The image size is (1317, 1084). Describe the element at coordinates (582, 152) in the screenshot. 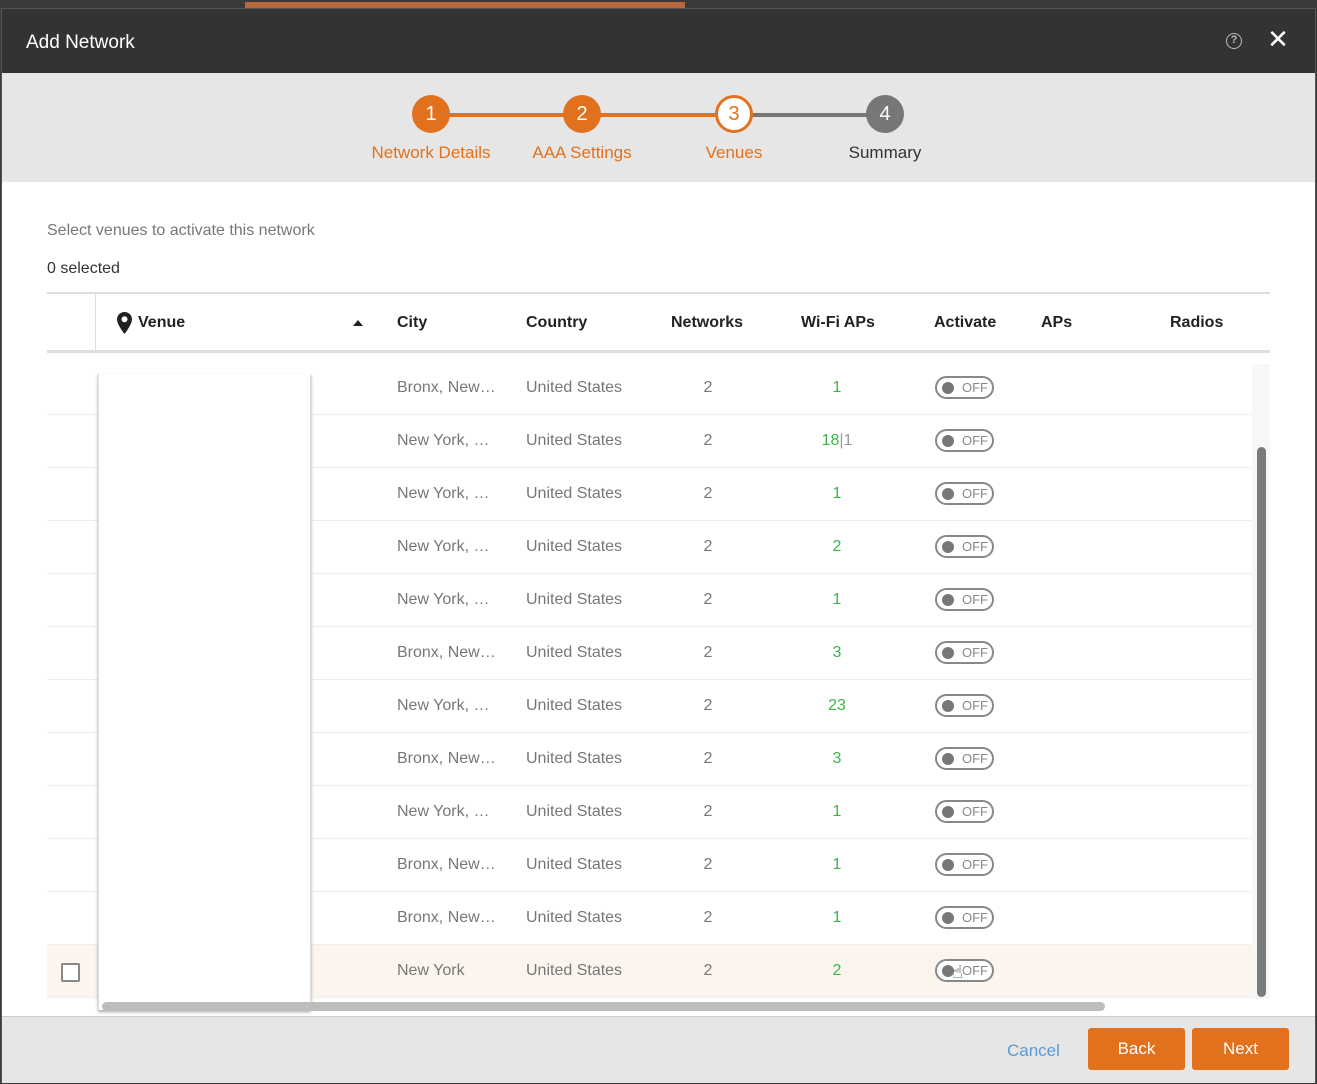

I see `step-label: AAA Settings` at that location.